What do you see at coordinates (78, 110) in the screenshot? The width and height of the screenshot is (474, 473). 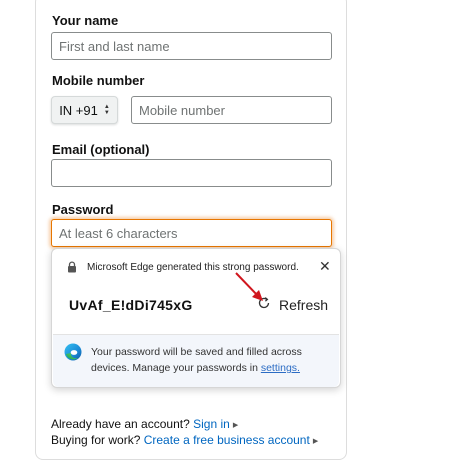 I see `country-code-value: IN +91` at bounding box center [78, 110].